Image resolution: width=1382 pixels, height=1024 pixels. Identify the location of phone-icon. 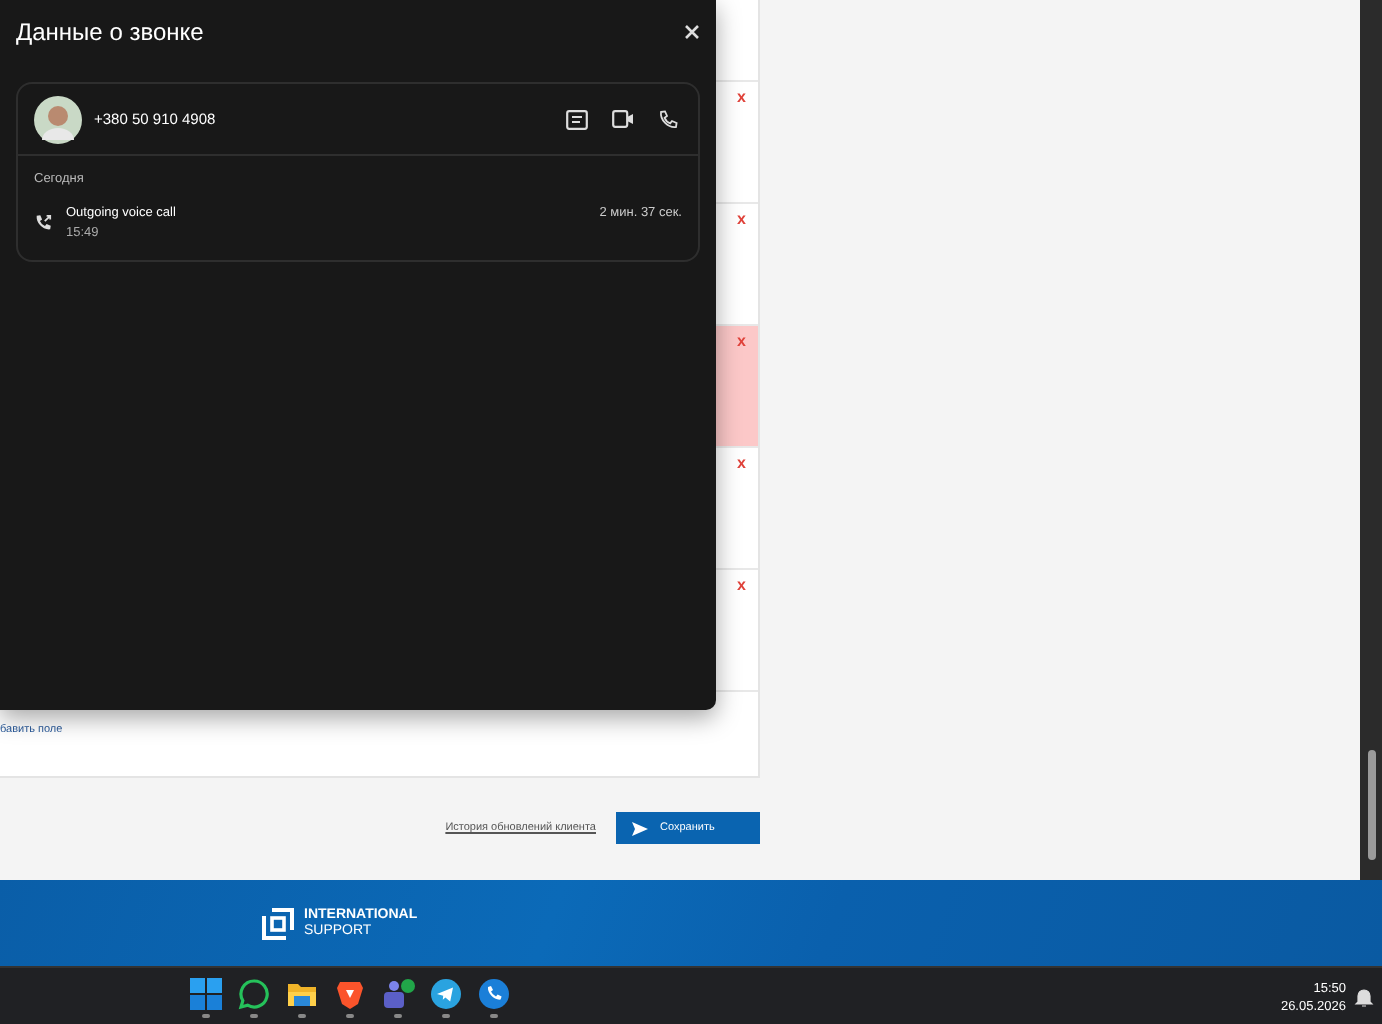
(668, 119).